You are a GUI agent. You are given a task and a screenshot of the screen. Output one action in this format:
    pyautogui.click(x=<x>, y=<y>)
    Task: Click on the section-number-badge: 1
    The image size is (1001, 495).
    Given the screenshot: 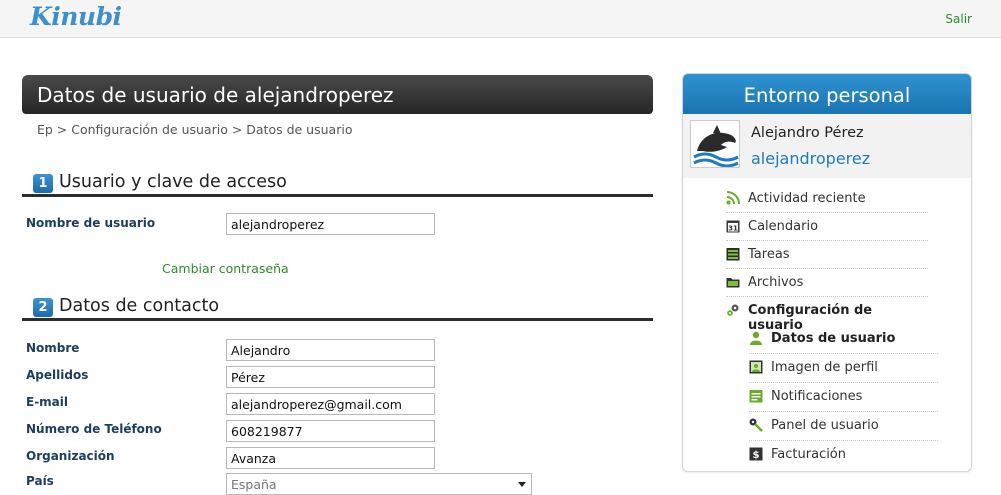 What is the action you would take?
    pyautogui.click(x=43, y=183)
    